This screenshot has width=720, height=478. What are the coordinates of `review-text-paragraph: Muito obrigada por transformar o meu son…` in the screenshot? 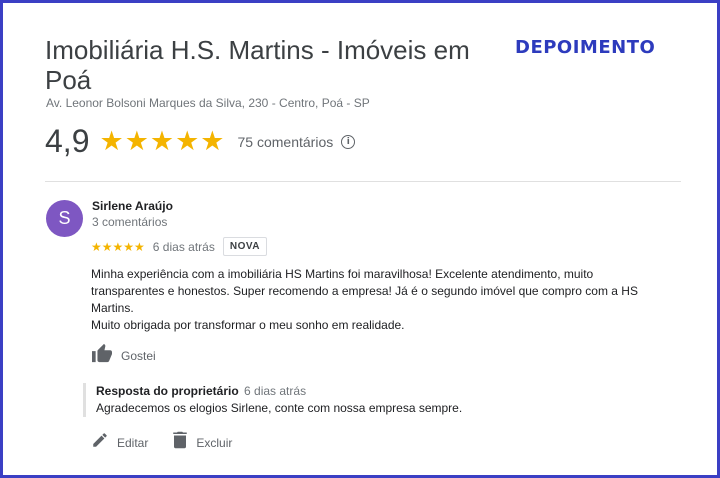 It's located at (248, 325).